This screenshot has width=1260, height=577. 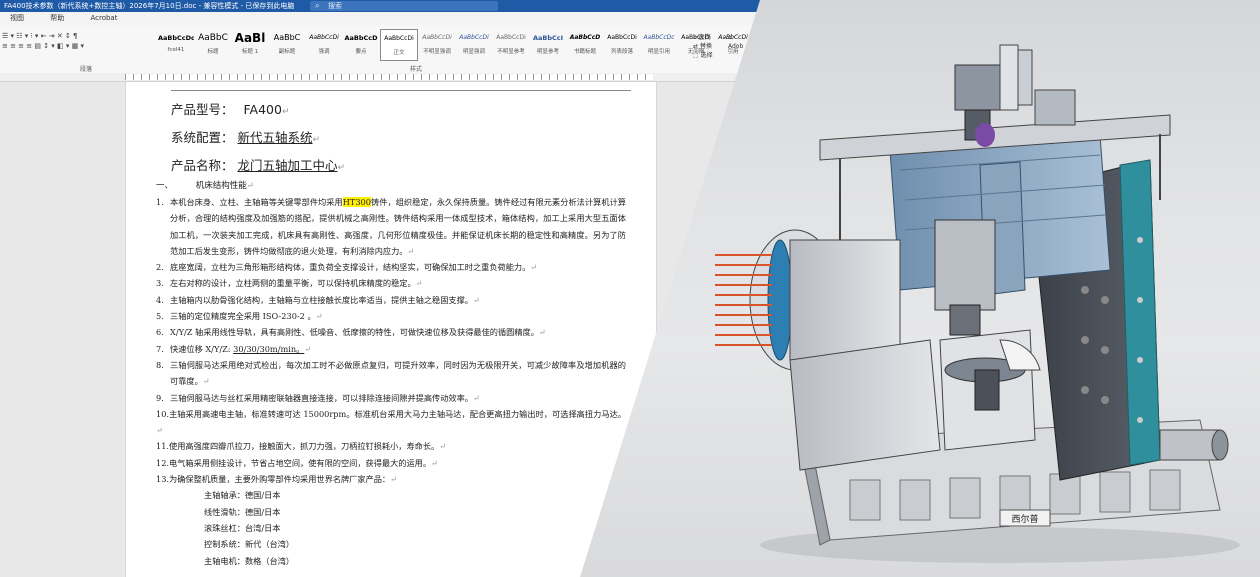 I want to click on style-name: 明显引用, so click(x=658, y=52).